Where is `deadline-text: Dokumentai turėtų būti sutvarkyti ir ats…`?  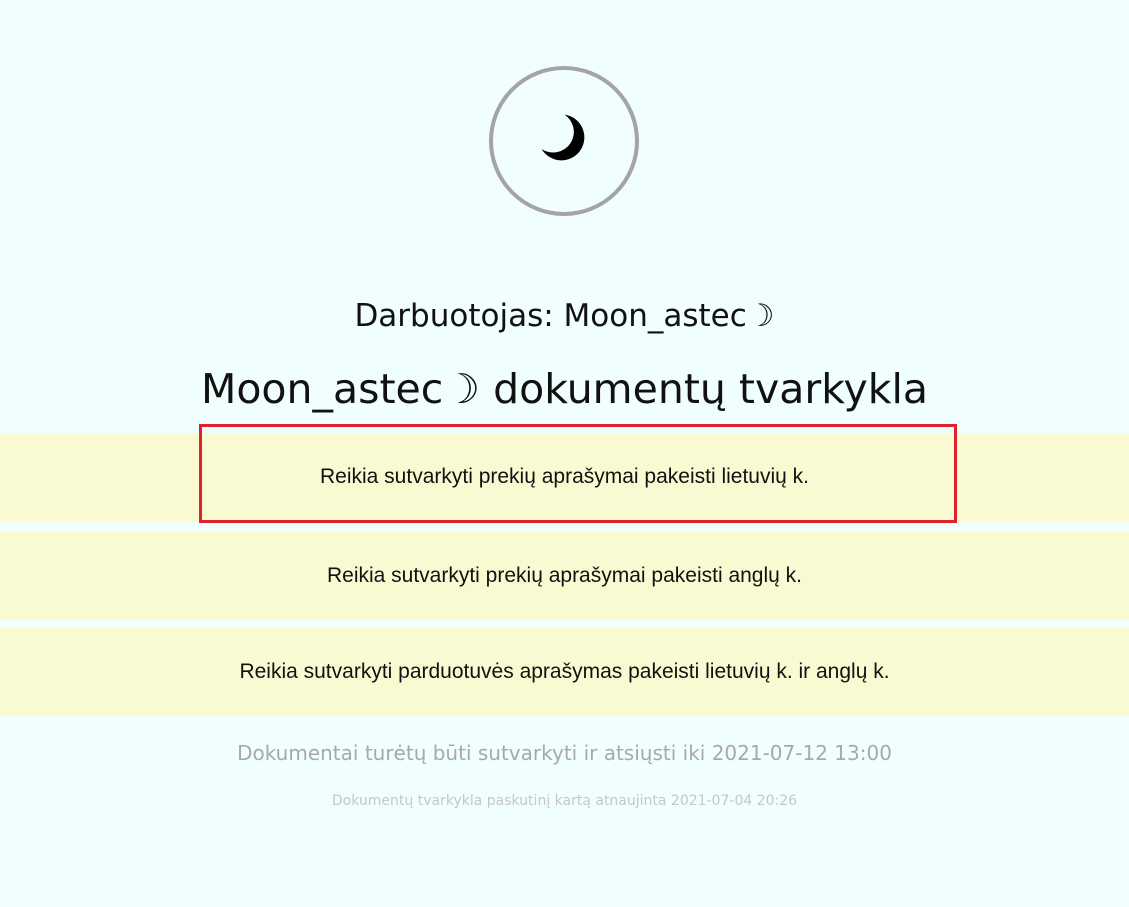
deadline-text: Dokumentai turėtų būti sutvarkyti ir ats… is located at coordinates (564, 753).